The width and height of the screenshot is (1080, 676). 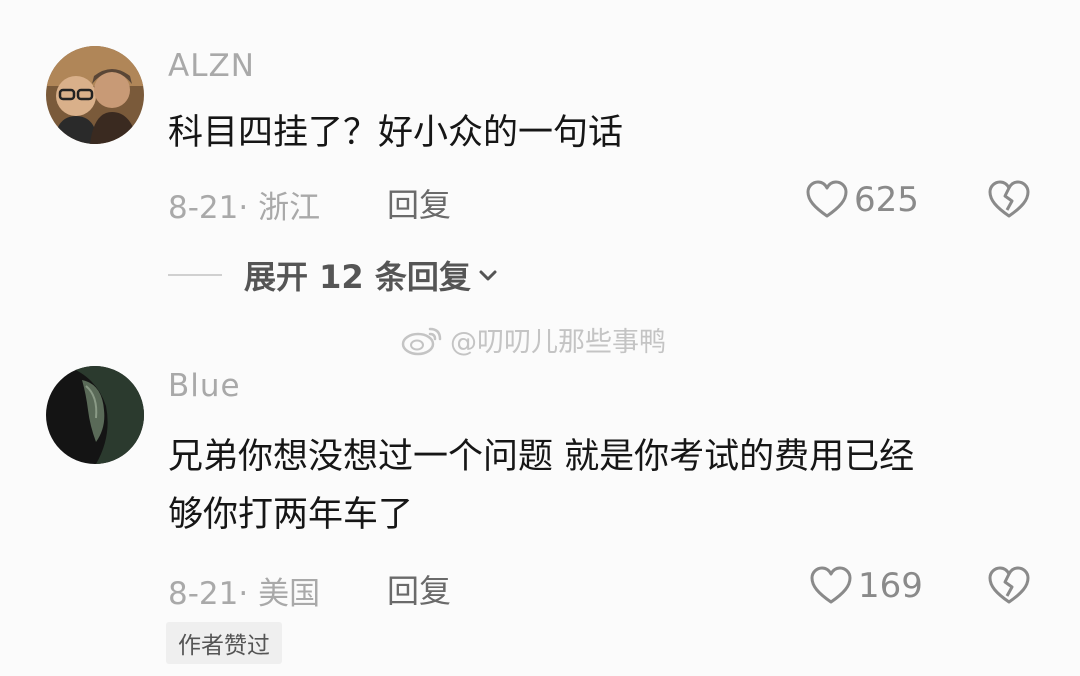 What do you see at coordinates (244, 594) in the screenshot?
I see `comment-meta: 8-21· 美国` at bounding box center [244, 594].